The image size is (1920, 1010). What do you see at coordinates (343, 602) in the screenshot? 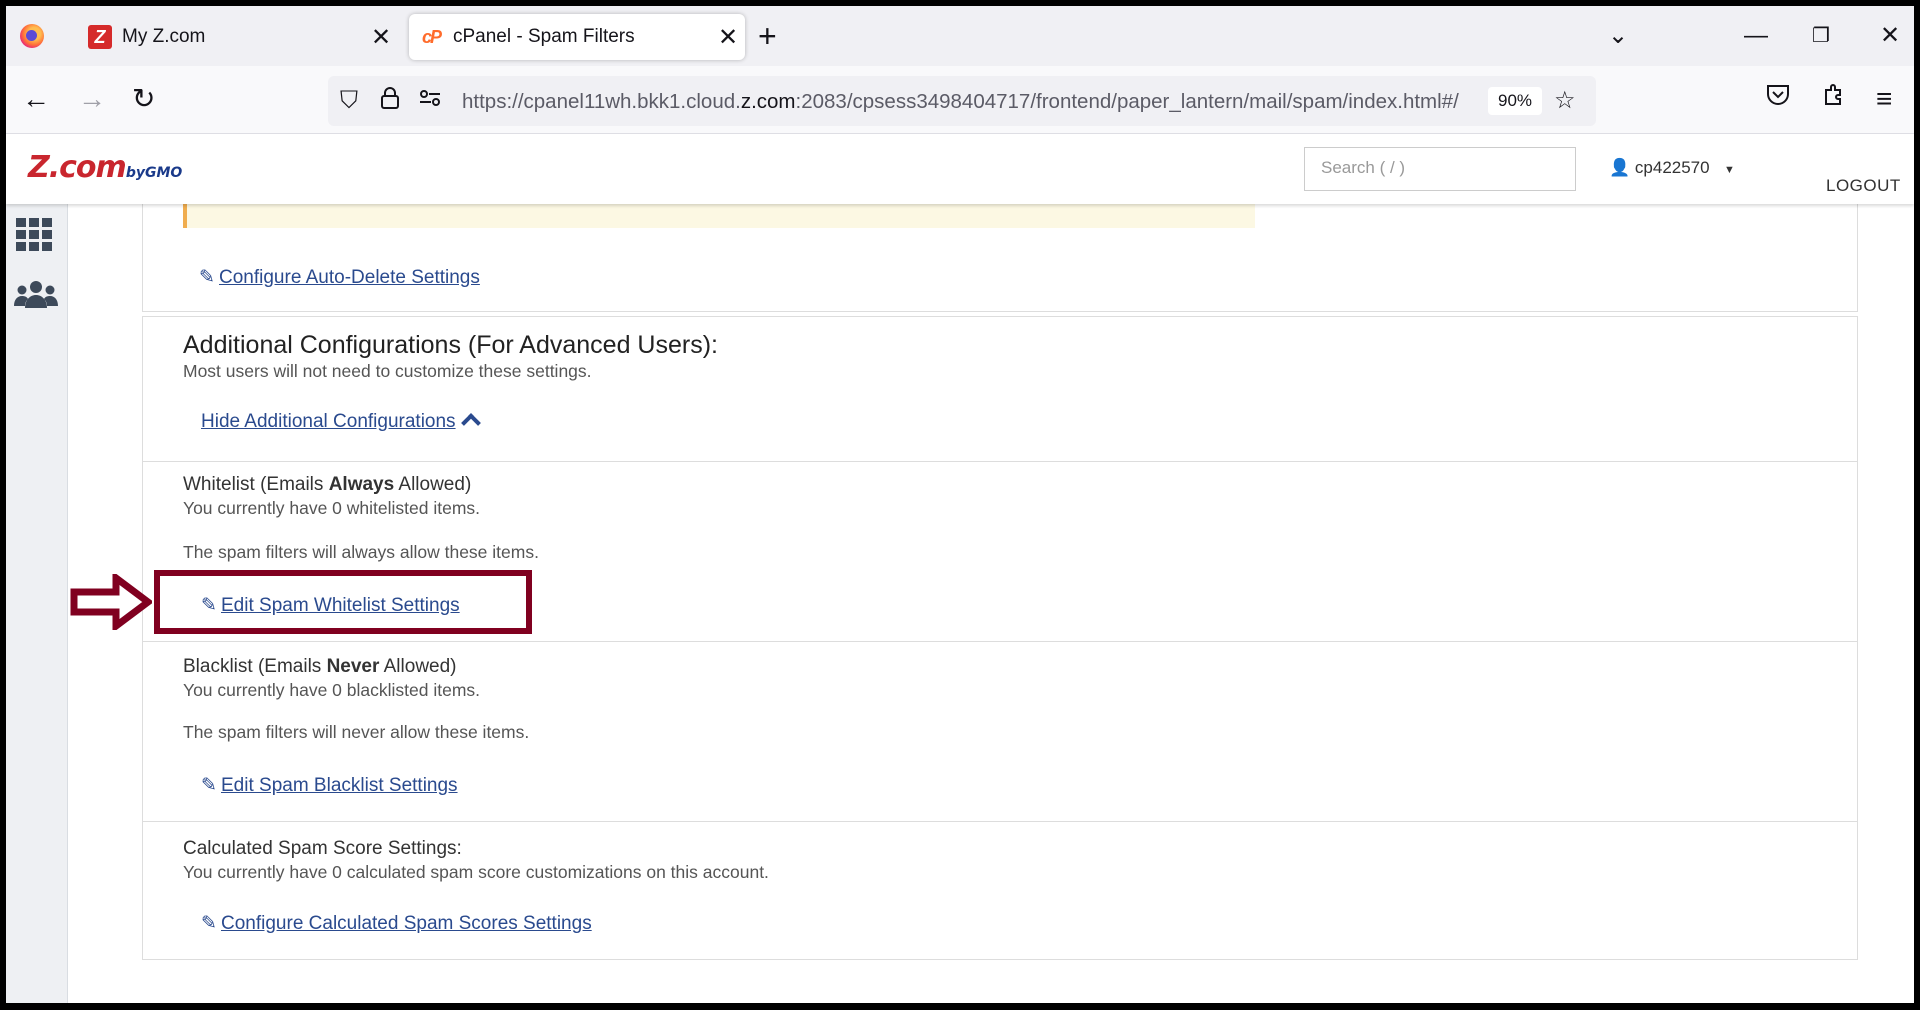
I see `annotation-highlight-box` at bounding box center [343, 602].